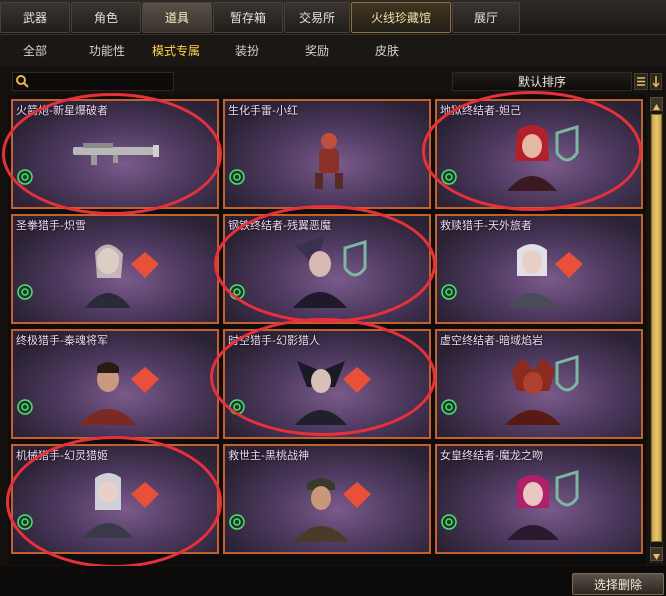 This screenshot has height=596, width=666. What do you see at coordinates (176, 50) in the screenshot?
I see `subtab-mode-exclusive: 模式专属` at bounding box center [176, 50].